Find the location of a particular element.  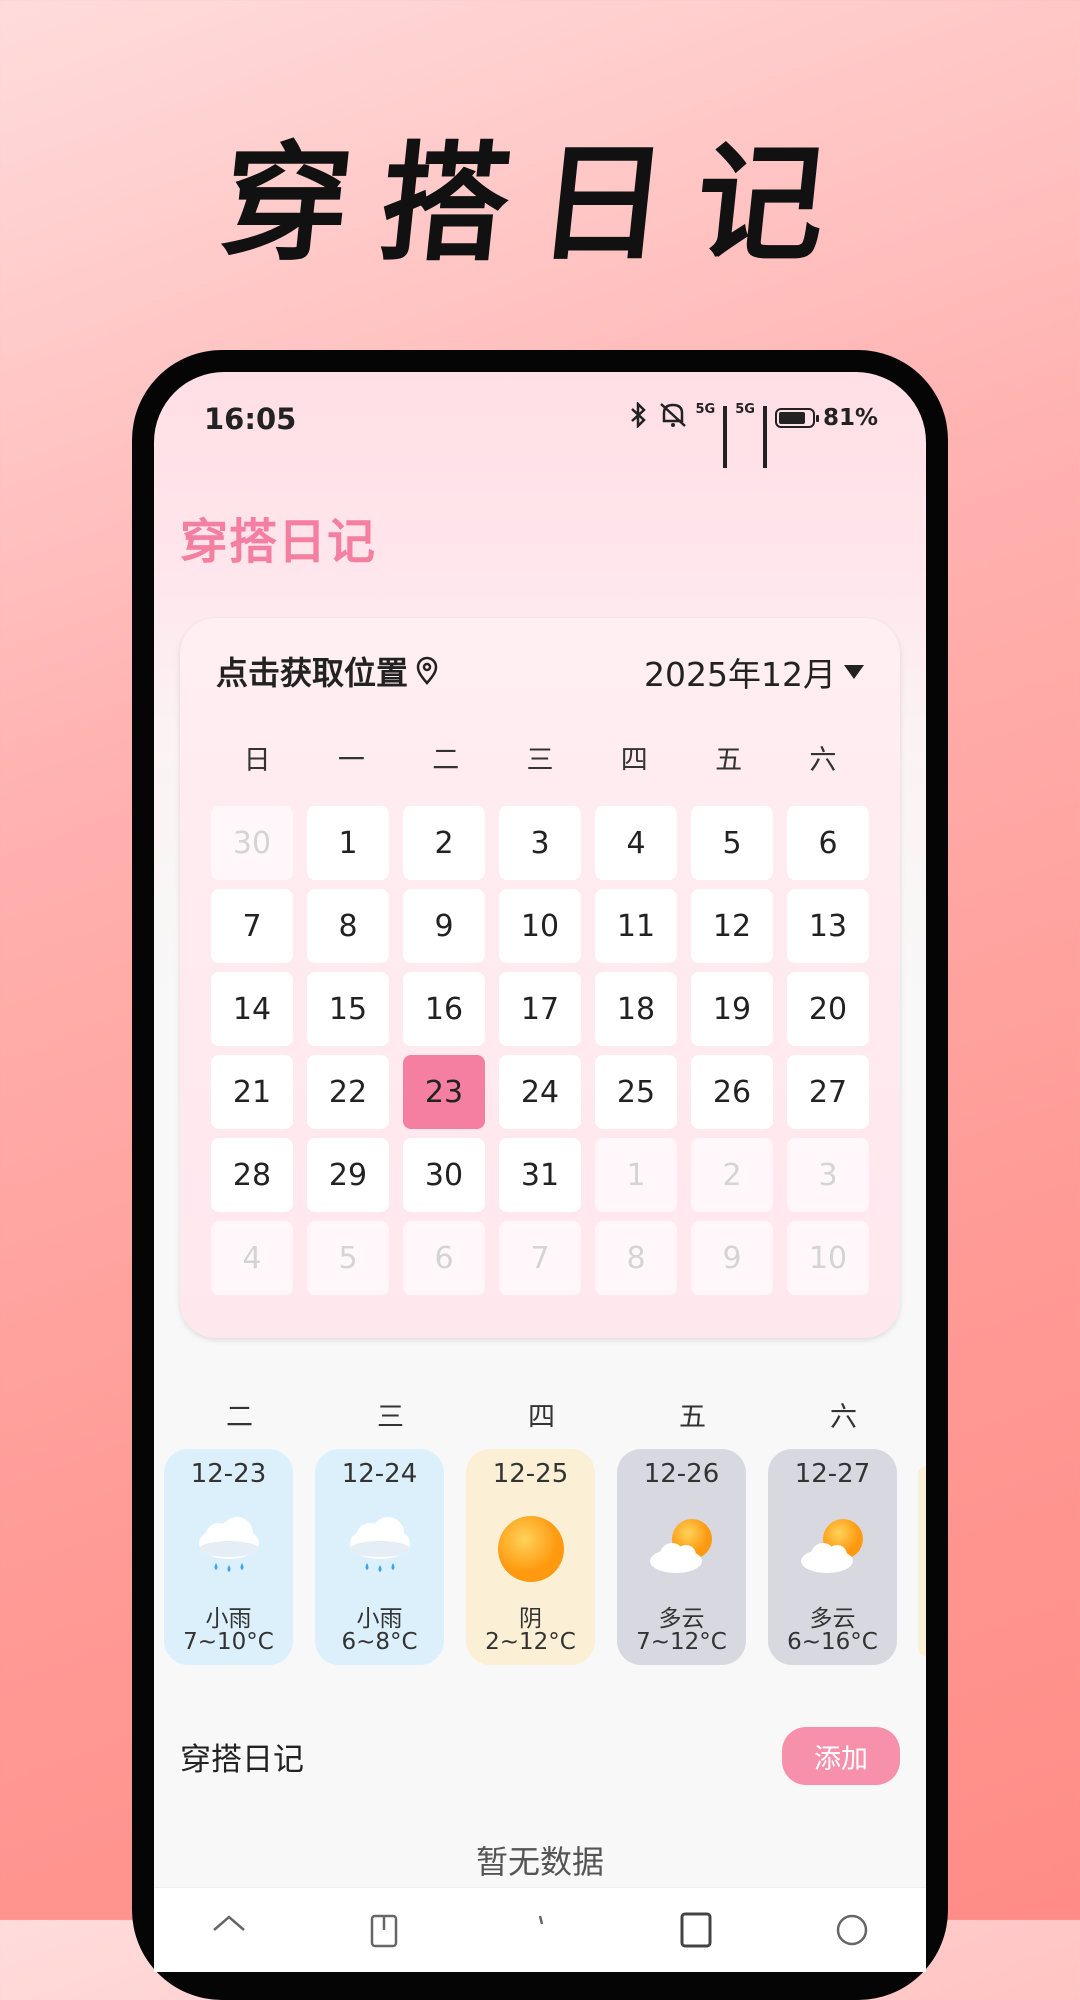

calendar-day: 11 is located at coordinates (636, 926).